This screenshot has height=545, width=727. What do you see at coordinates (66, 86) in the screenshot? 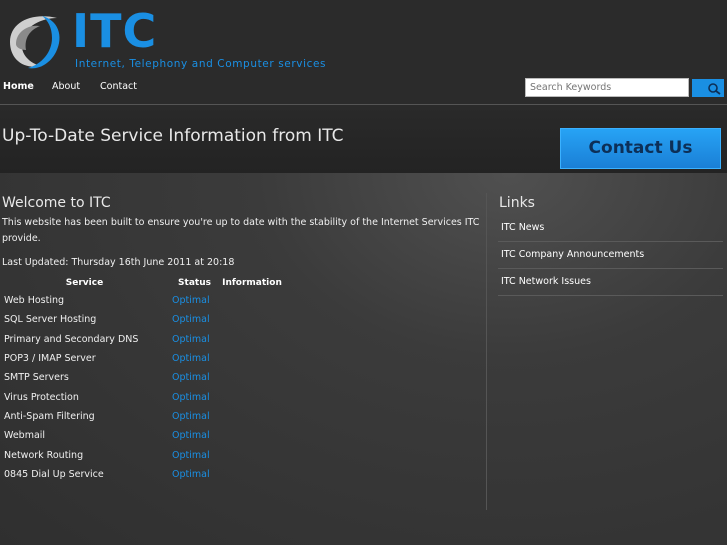
I see `nav-about: About` at bounding box center [66, 86].